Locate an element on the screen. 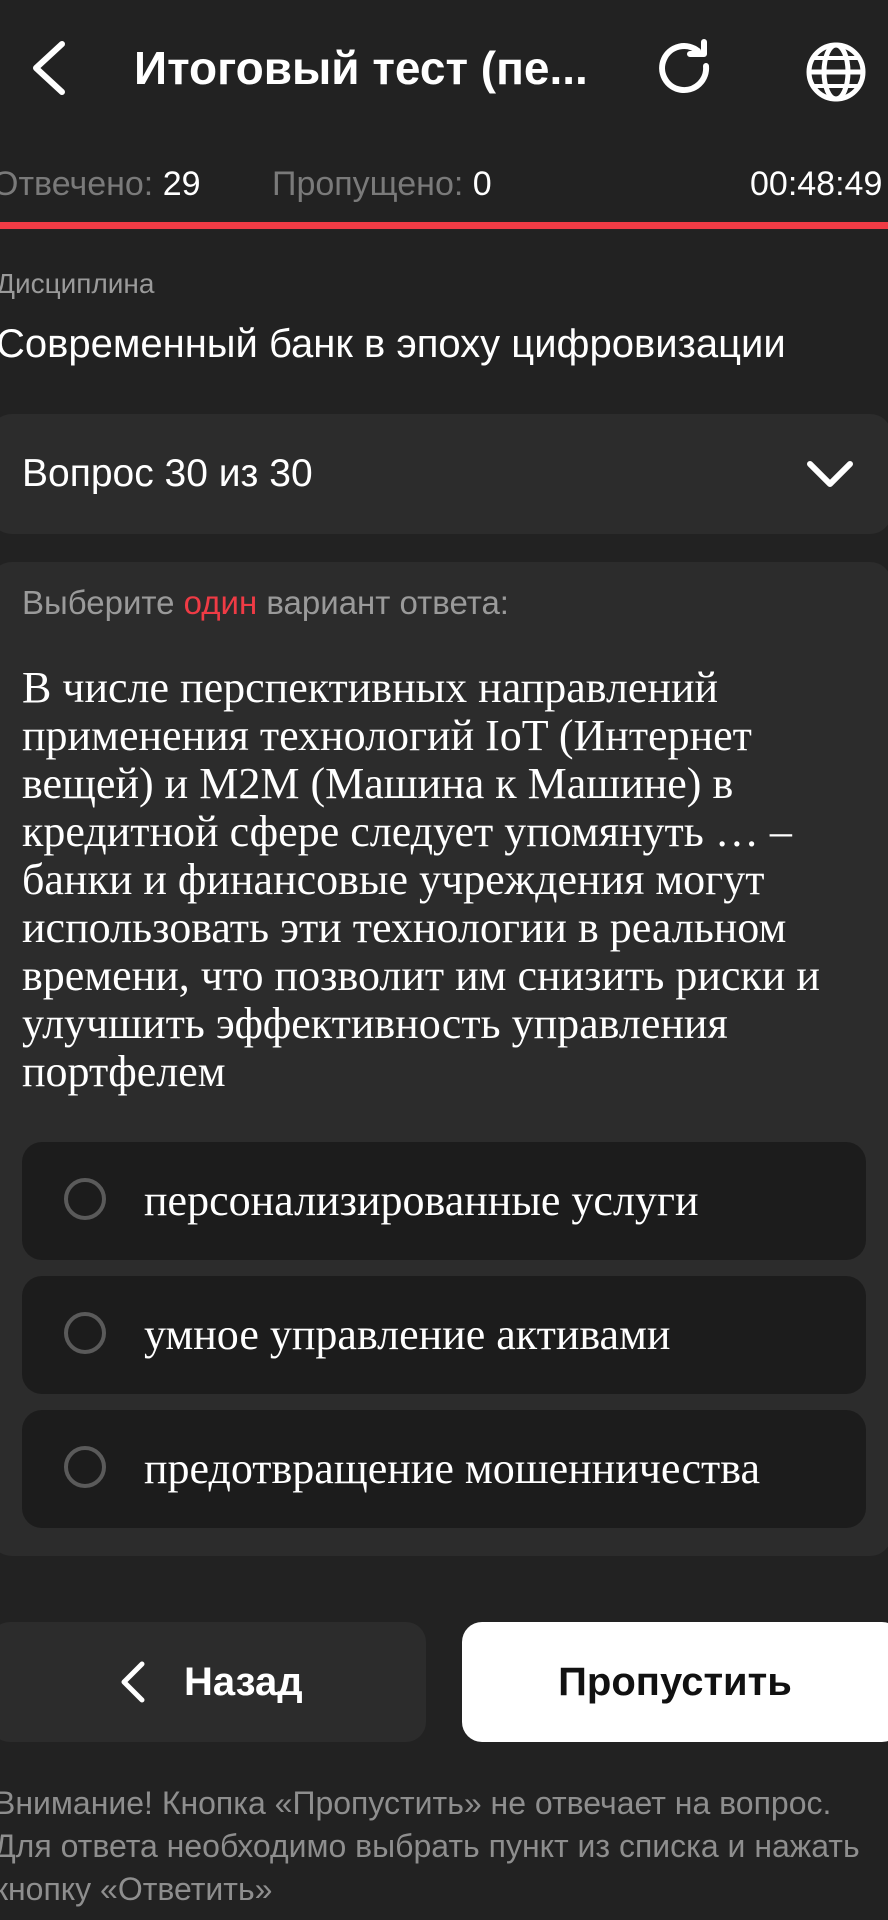 The height and width of the screenshot is (1920, 888). discipline-name: Современный банк в эпоху цифровизации is located at coordinates (393, 344).